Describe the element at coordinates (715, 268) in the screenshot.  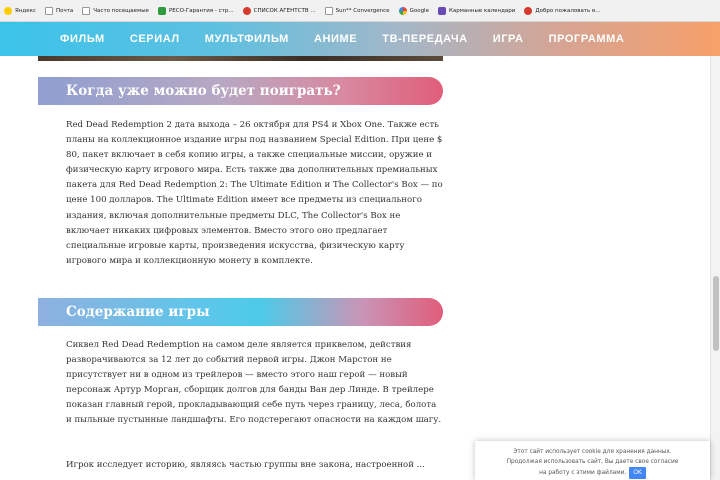
I see `page-scrollbar` at that location.